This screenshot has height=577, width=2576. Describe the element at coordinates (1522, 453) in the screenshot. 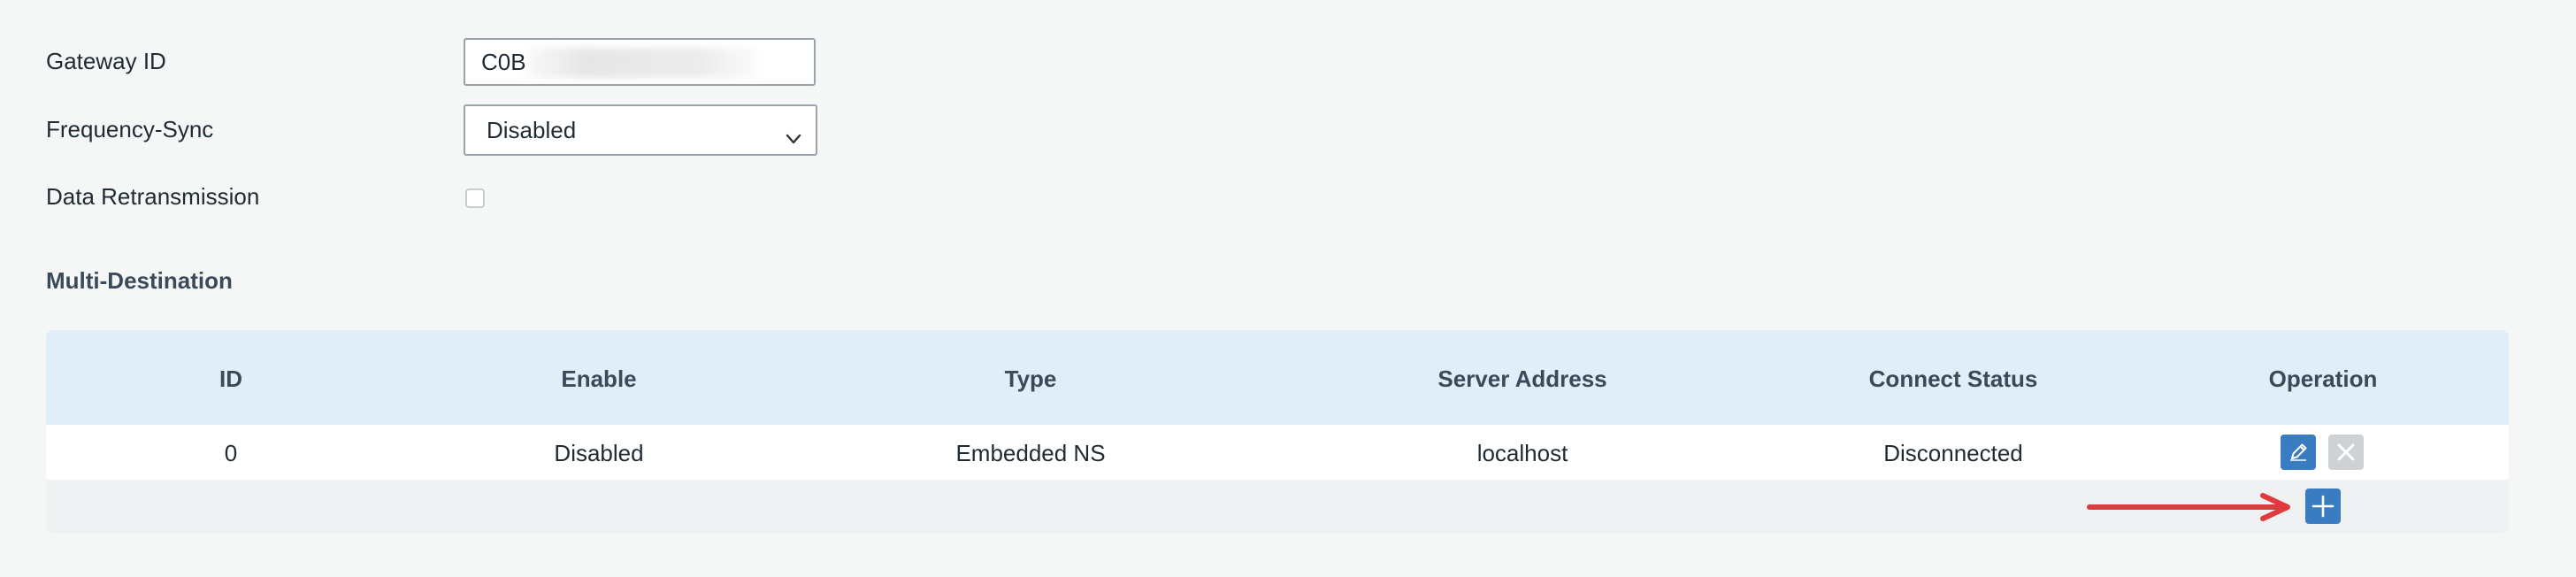

I see `cell-server-address: localhost` at that location.